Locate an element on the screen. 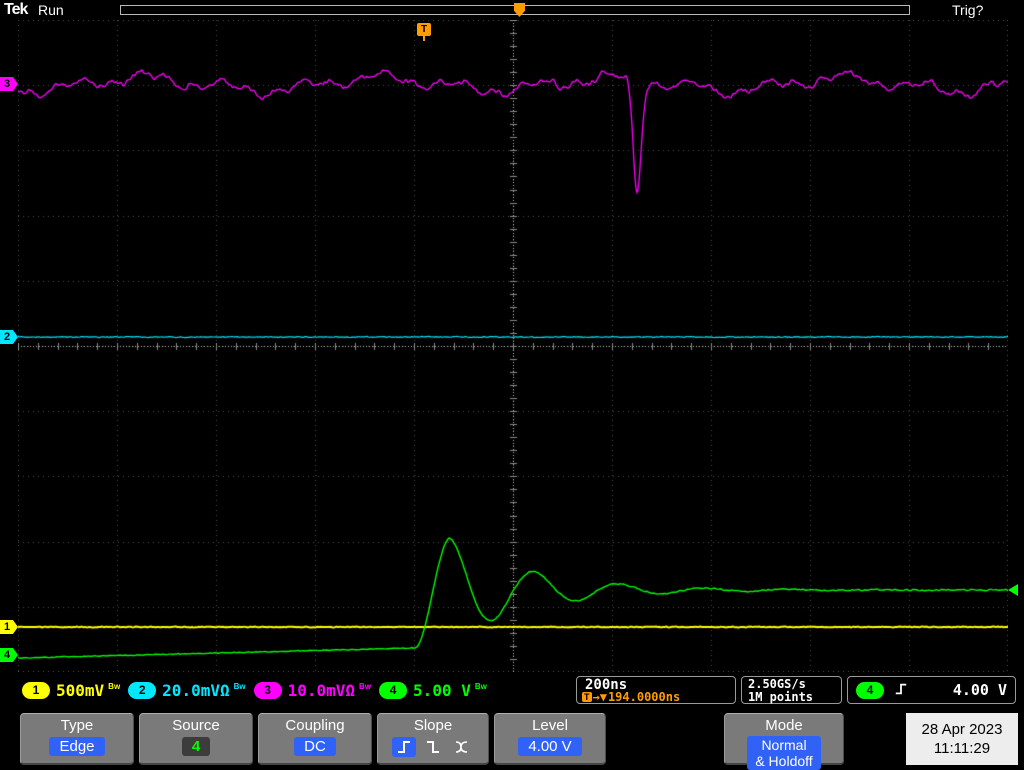 The width and height of the screenshot is (1024, 770). date-value: 28 Apr 2023 is located at coordinates (962, 729).